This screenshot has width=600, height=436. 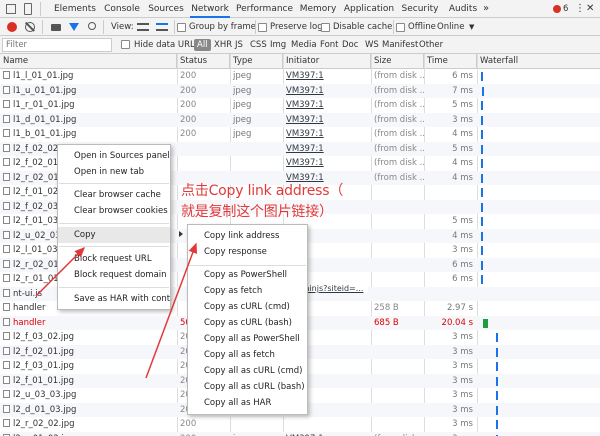 What do you see at coordinates (116, 310) in the screenshot?
I see `annotation-arrows` at bounding box center [116, 310].